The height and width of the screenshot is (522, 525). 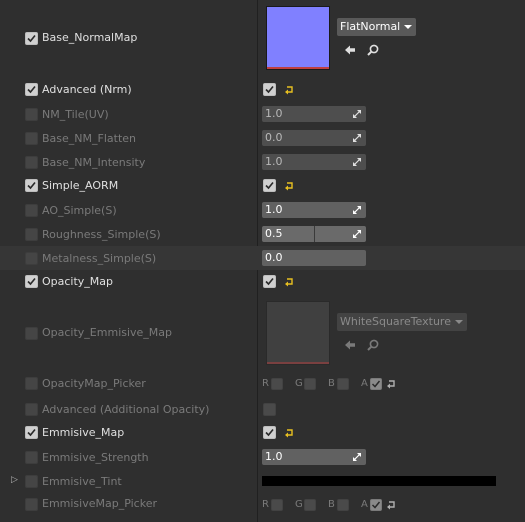 I want to click on param-row-simple-aorm: Simple_AORM, so click(x=262, y=186).